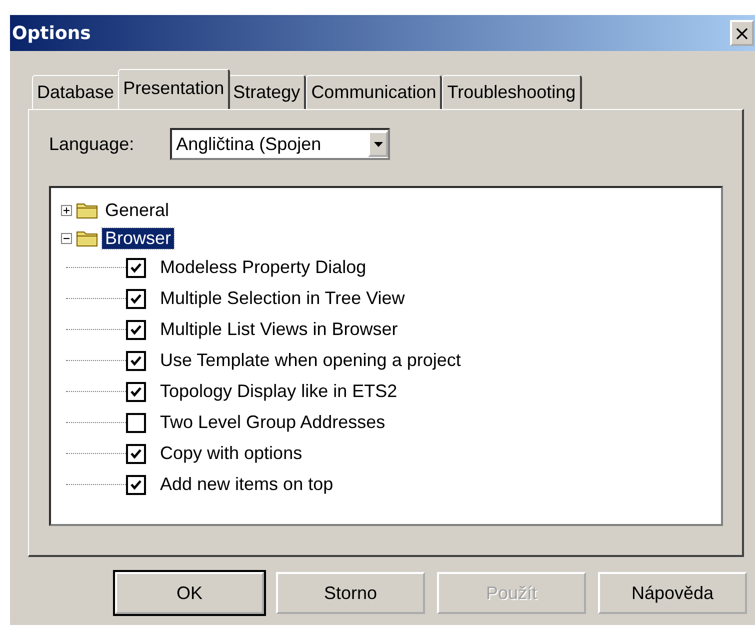  Describe the element at coordinates (742, 33) in the screenshot. I see `close-button: ×` at that location.